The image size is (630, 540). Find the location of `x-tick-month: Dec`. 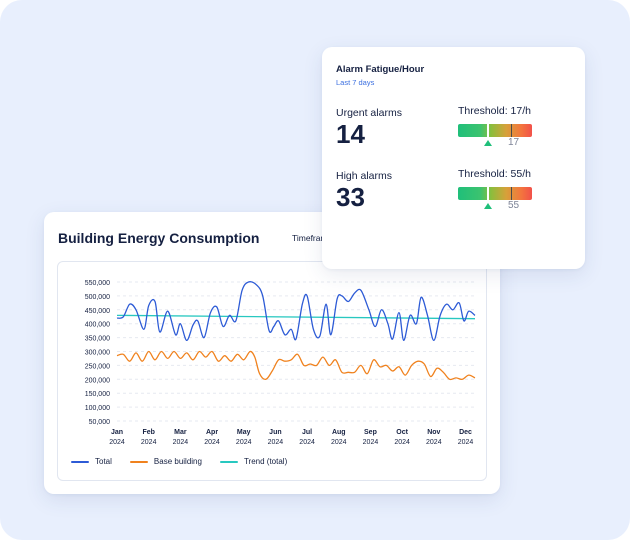

x-tick-month: Dec is located at coordinates (465, 432).